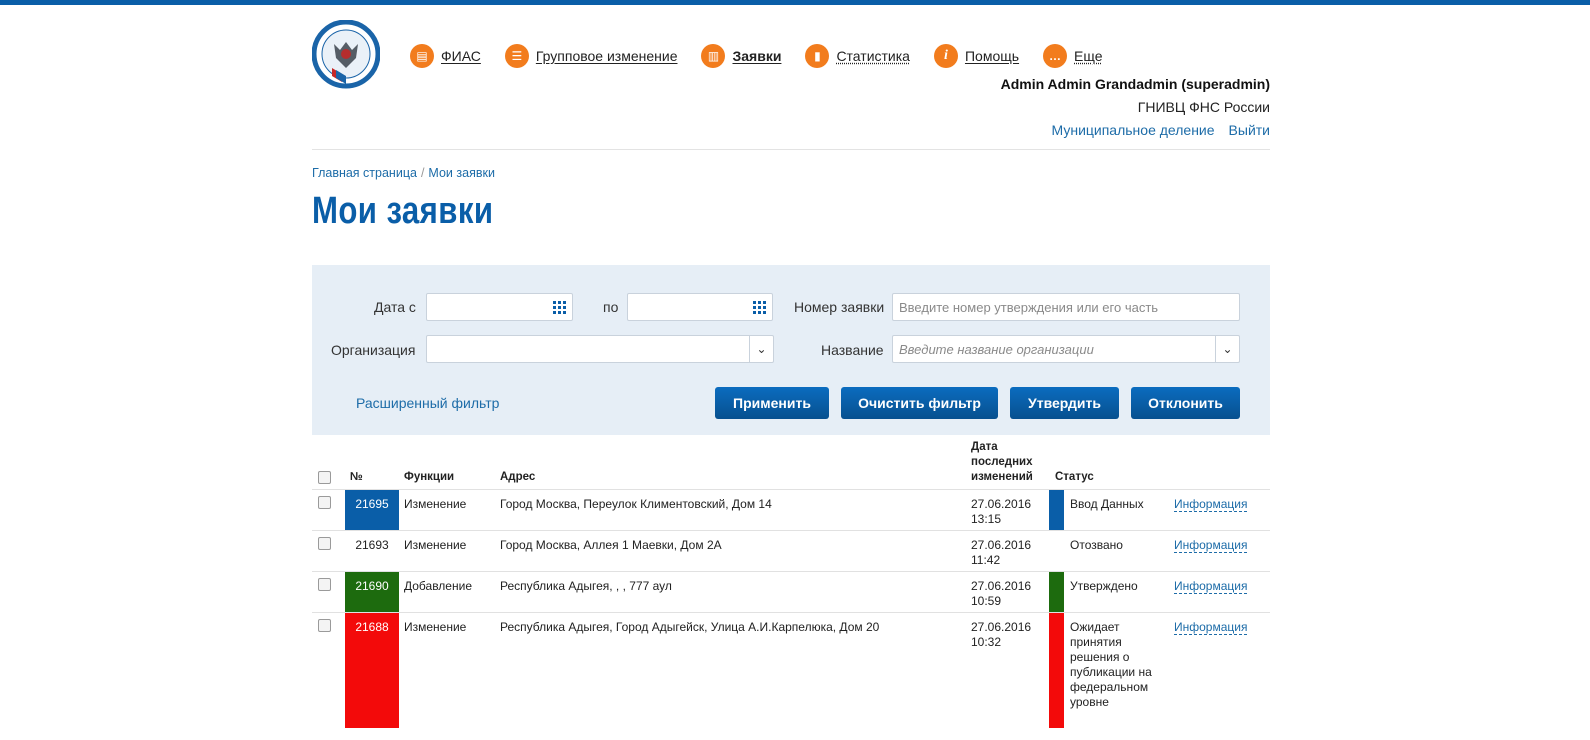 The height and width of the screenshot is (740, 1590). I want to click on column-header-date: Дата последних изменений, so click(1007, 462).